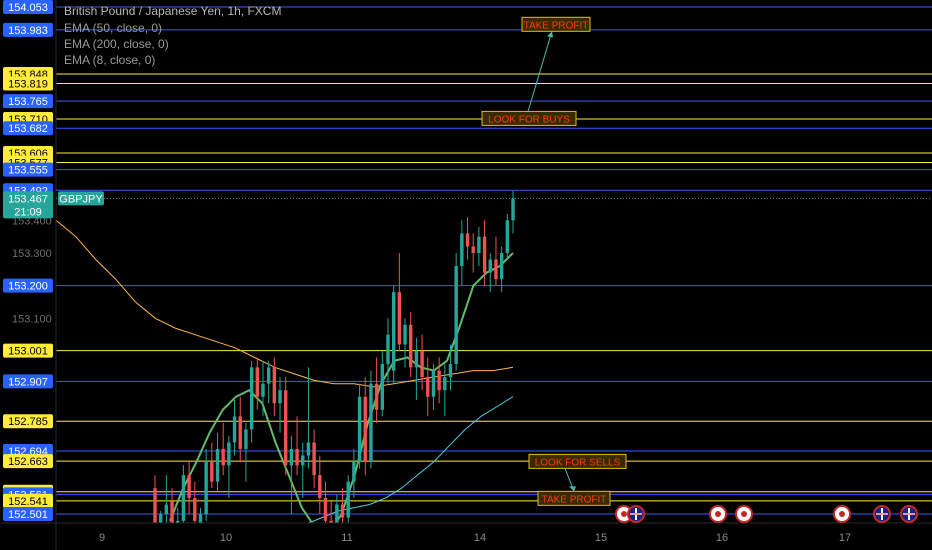 The width and height of the screenshot is (932, 550). What do you see at coordinates (28, 31) in the screenshot?
I see `level-tag-label: 153.983` at bounding box center [28, 31].